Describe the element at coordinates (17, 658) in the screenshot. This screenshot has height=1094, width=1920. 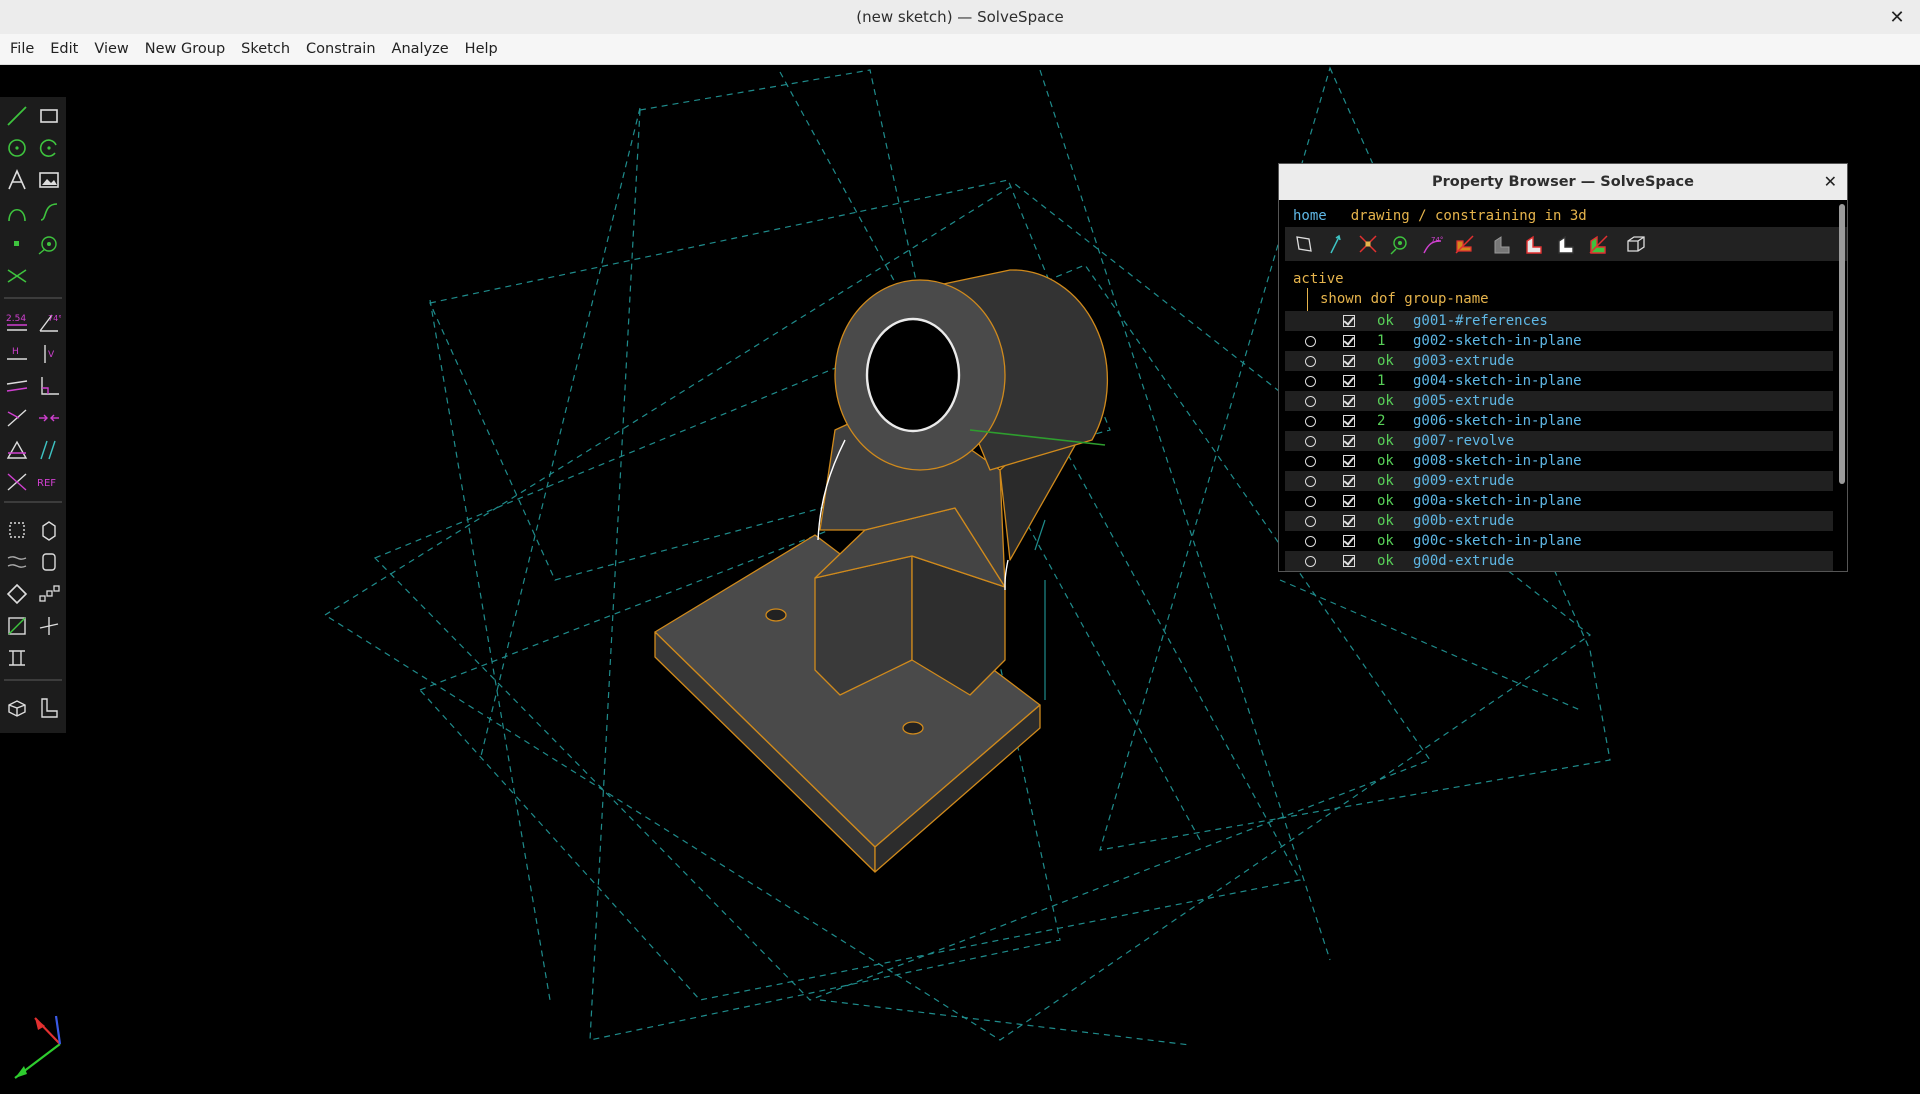
I see `trim-icon` at that location.